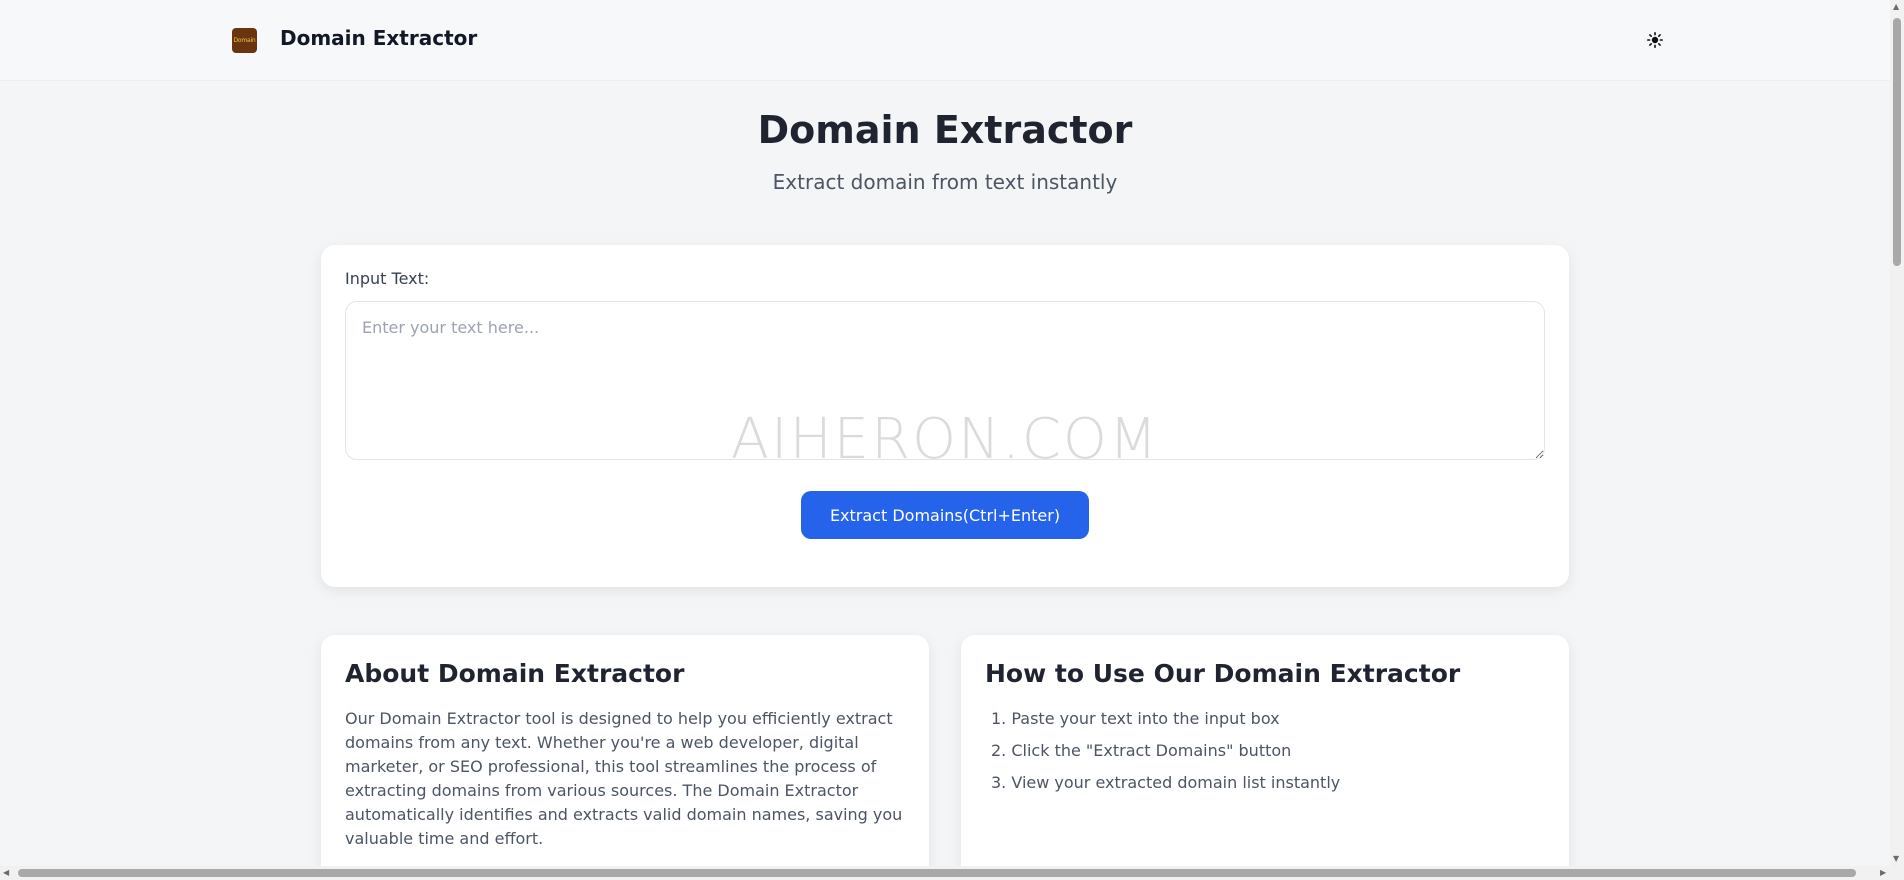 This screenshot has width=1904, height=880. What do you see at coordinates (945, 380) in the screenshot?
I see `input-textarea` at bounding box center [945, 380].